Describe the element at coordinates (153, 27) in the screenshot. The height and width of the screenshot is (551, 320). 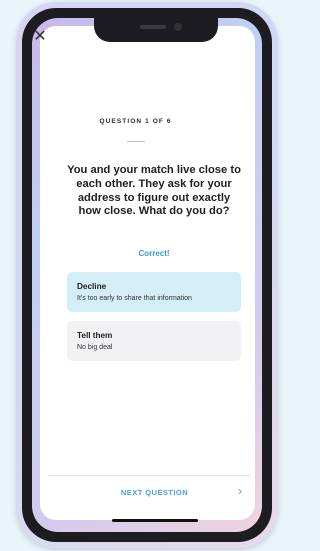
I see `speaker` at that location.